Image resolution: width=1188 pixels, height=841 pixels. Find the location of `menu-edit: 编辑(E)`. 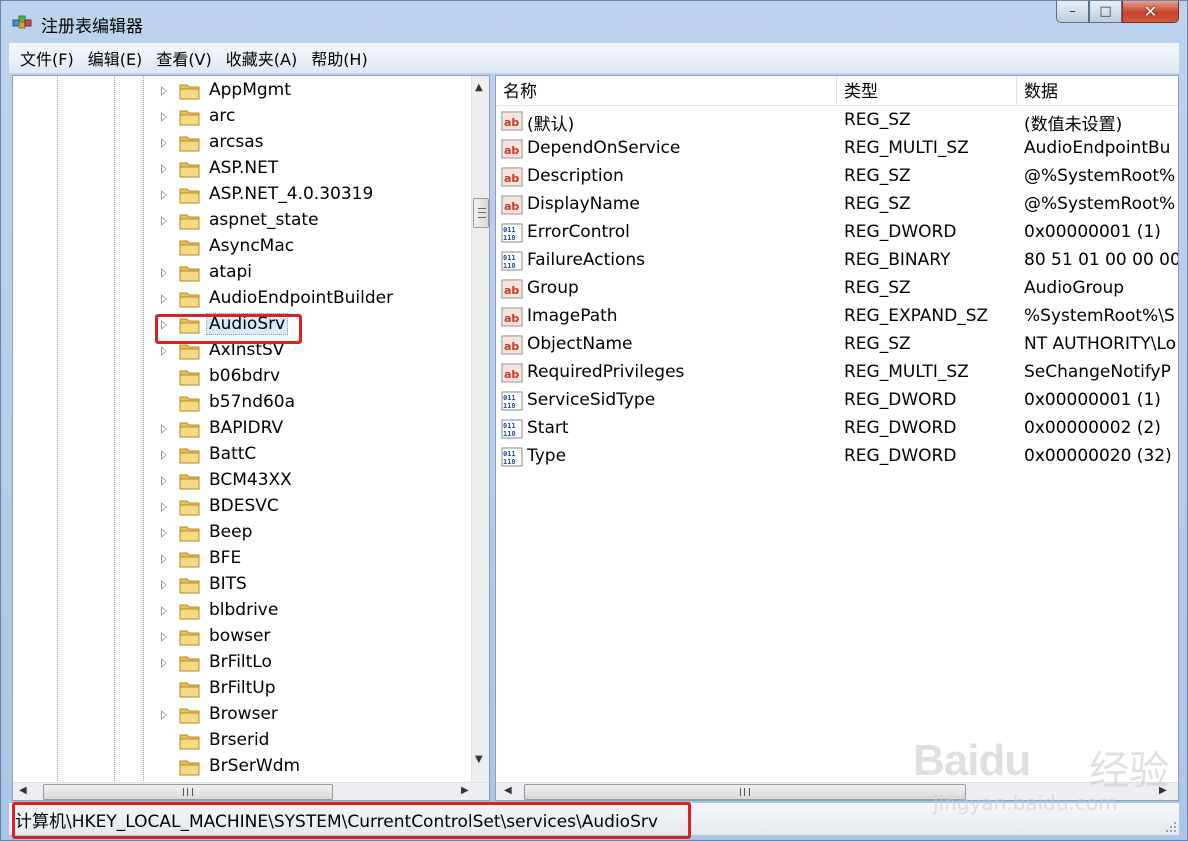

menu-edit: 编辑(E) is located at coordinates (115, 58).